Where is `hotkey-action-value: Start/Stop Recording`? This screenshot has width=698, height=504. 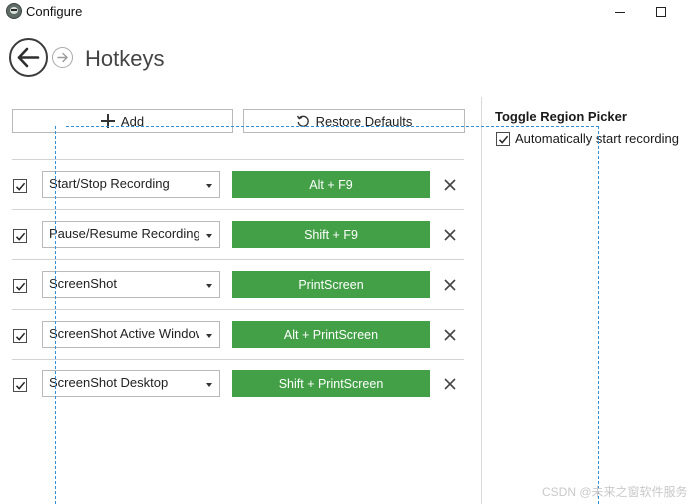 hotkey-action-value: Start/Stop Recording is located at coordinates (109, 183).